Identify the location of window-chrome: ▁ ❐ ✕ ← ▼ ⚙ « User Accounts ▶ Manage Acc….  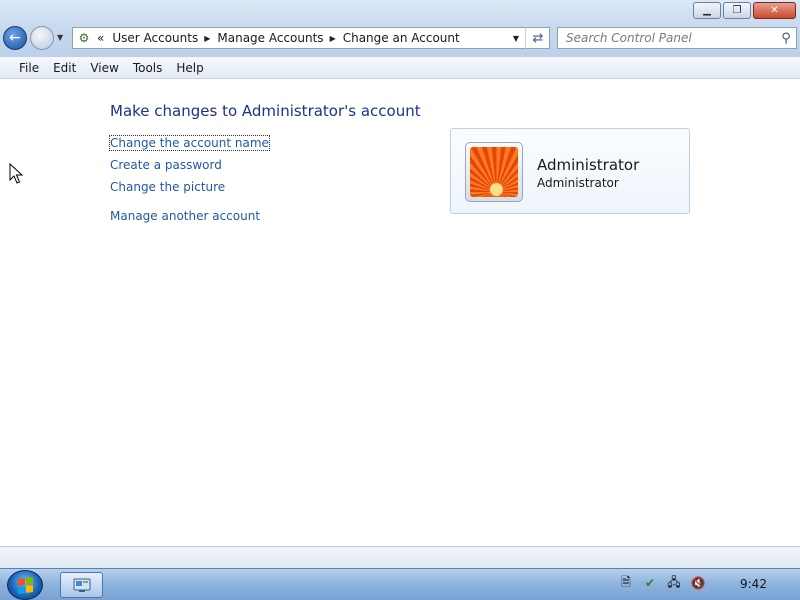
(400, 28).